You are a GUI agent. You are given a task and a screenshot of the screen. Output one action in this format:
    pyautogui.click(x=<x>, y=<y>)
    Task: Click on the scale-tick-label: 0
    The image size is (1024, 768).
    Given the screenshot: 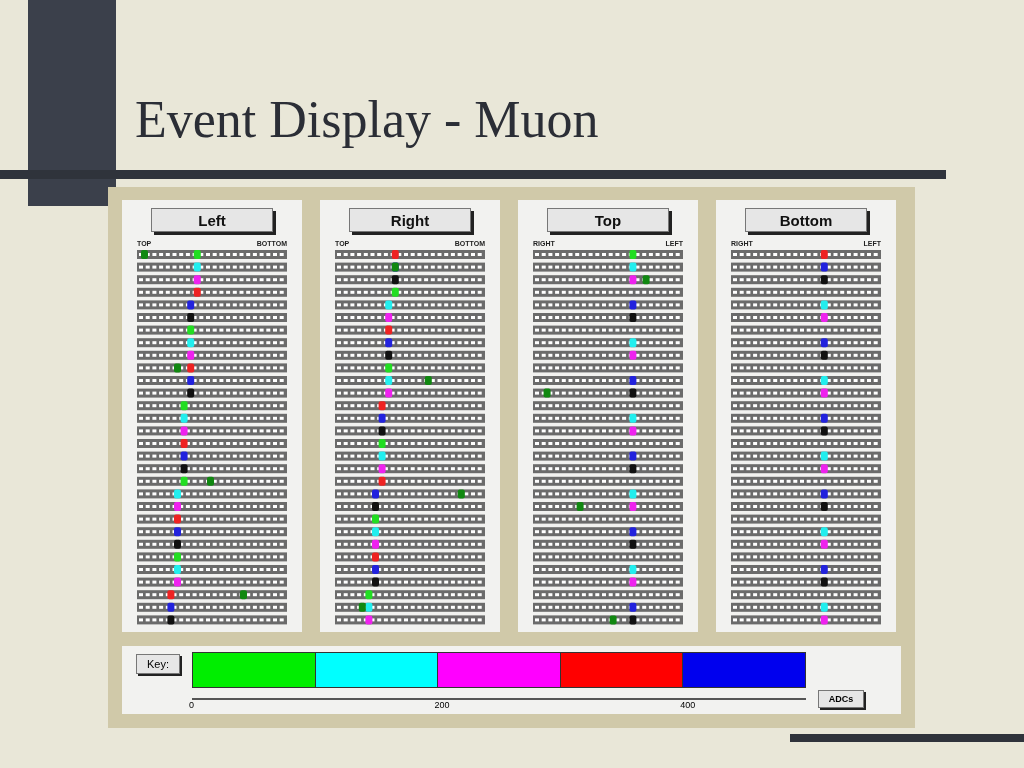 What is the action you would take?
    pyautogui.click(x=191, y=705)
    